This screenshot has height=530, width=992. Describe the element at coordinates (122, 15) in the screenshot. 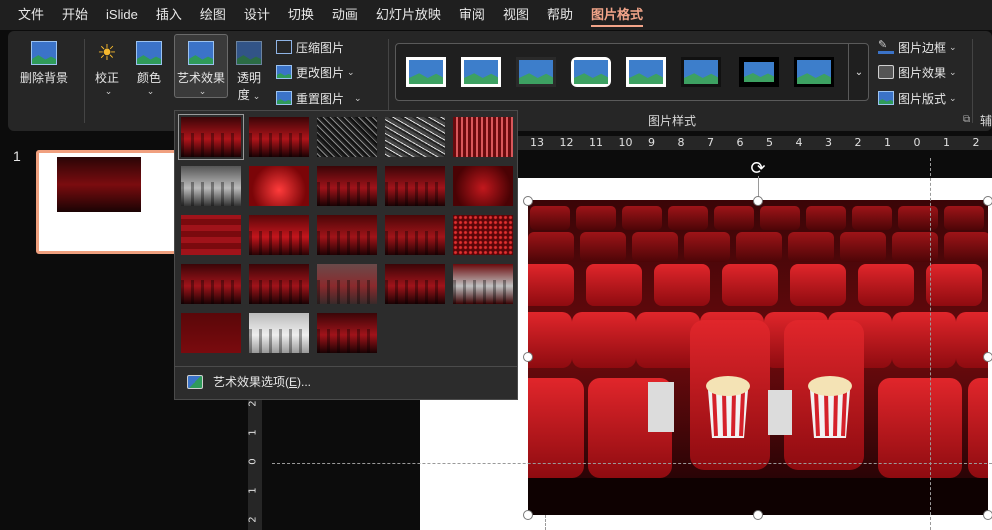

I see `menu-item: iSlide` at that location.